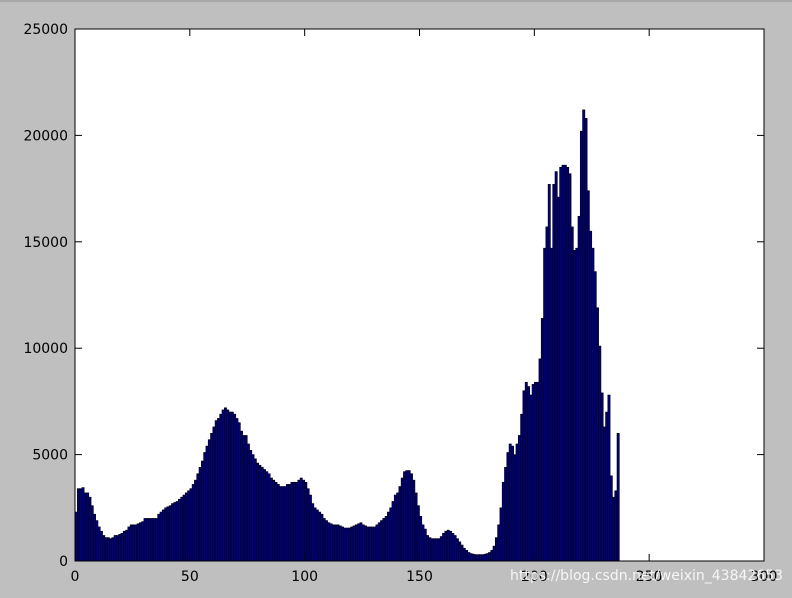 The height and width of the screenshot is (598, 792). Describe the element at coordinates (304, 577) in the screenshot. I see `x-tick-label: 100` at that location.